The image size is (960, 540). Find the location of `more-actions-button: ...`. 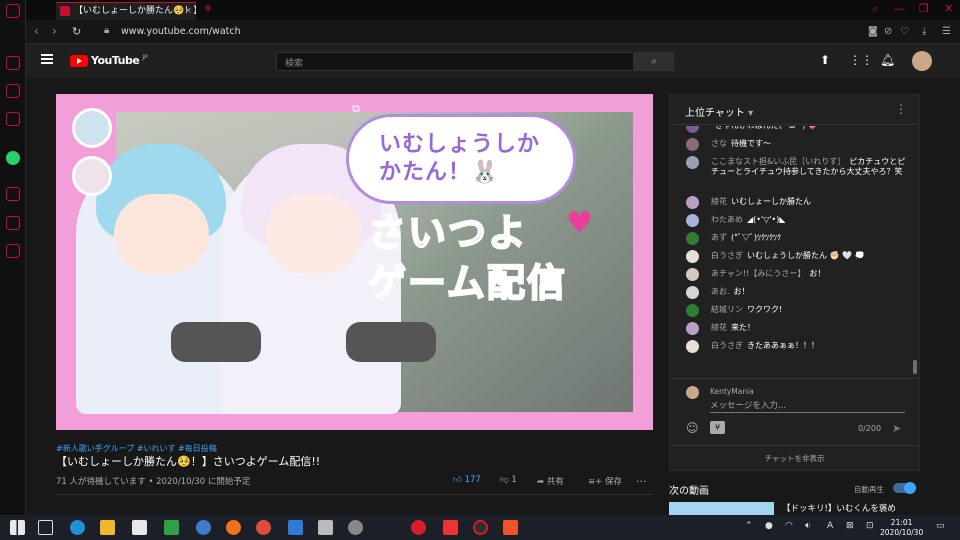

more-actions-button: ... is located at coordinates (641, 478).